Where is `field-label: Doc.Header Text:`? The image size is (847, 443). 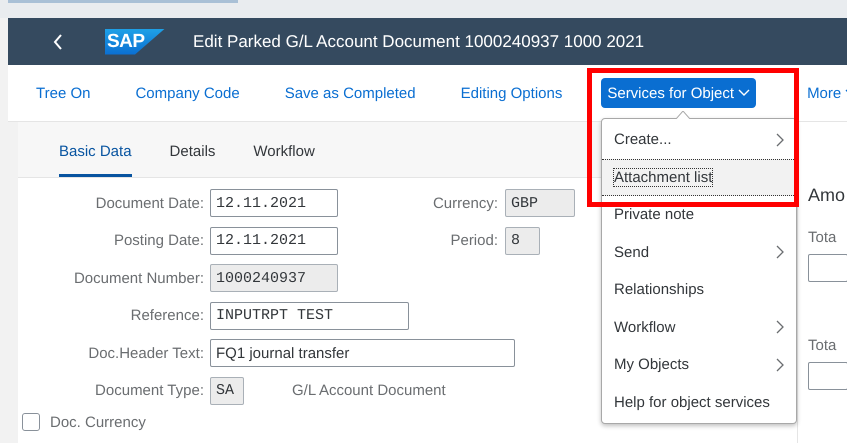 field-label: Doc.Header Text: is located at coordinates (145, 353).